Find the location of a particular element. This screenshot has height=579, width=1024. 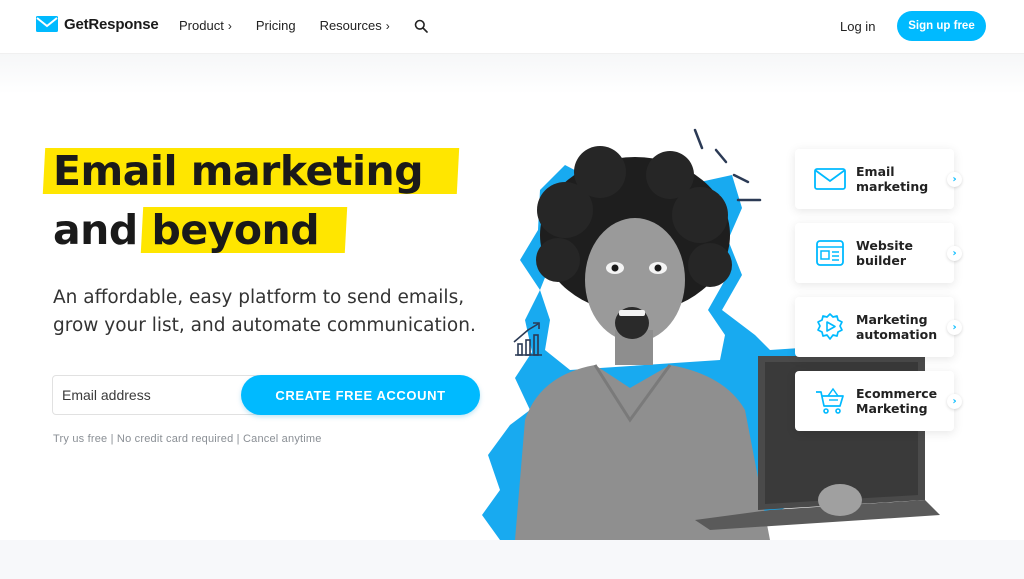

nav-label: Resources is located at coordinates (350, 25).